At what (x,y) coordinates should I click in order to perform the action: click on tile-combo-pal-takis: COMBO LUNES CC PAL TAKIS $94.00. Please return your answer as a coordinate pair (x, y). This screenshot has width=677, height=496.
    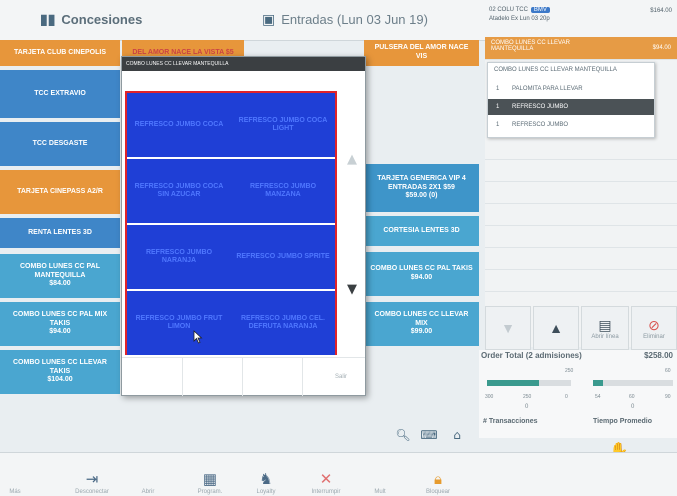
    Looking at the image, I should click on (421, 274).